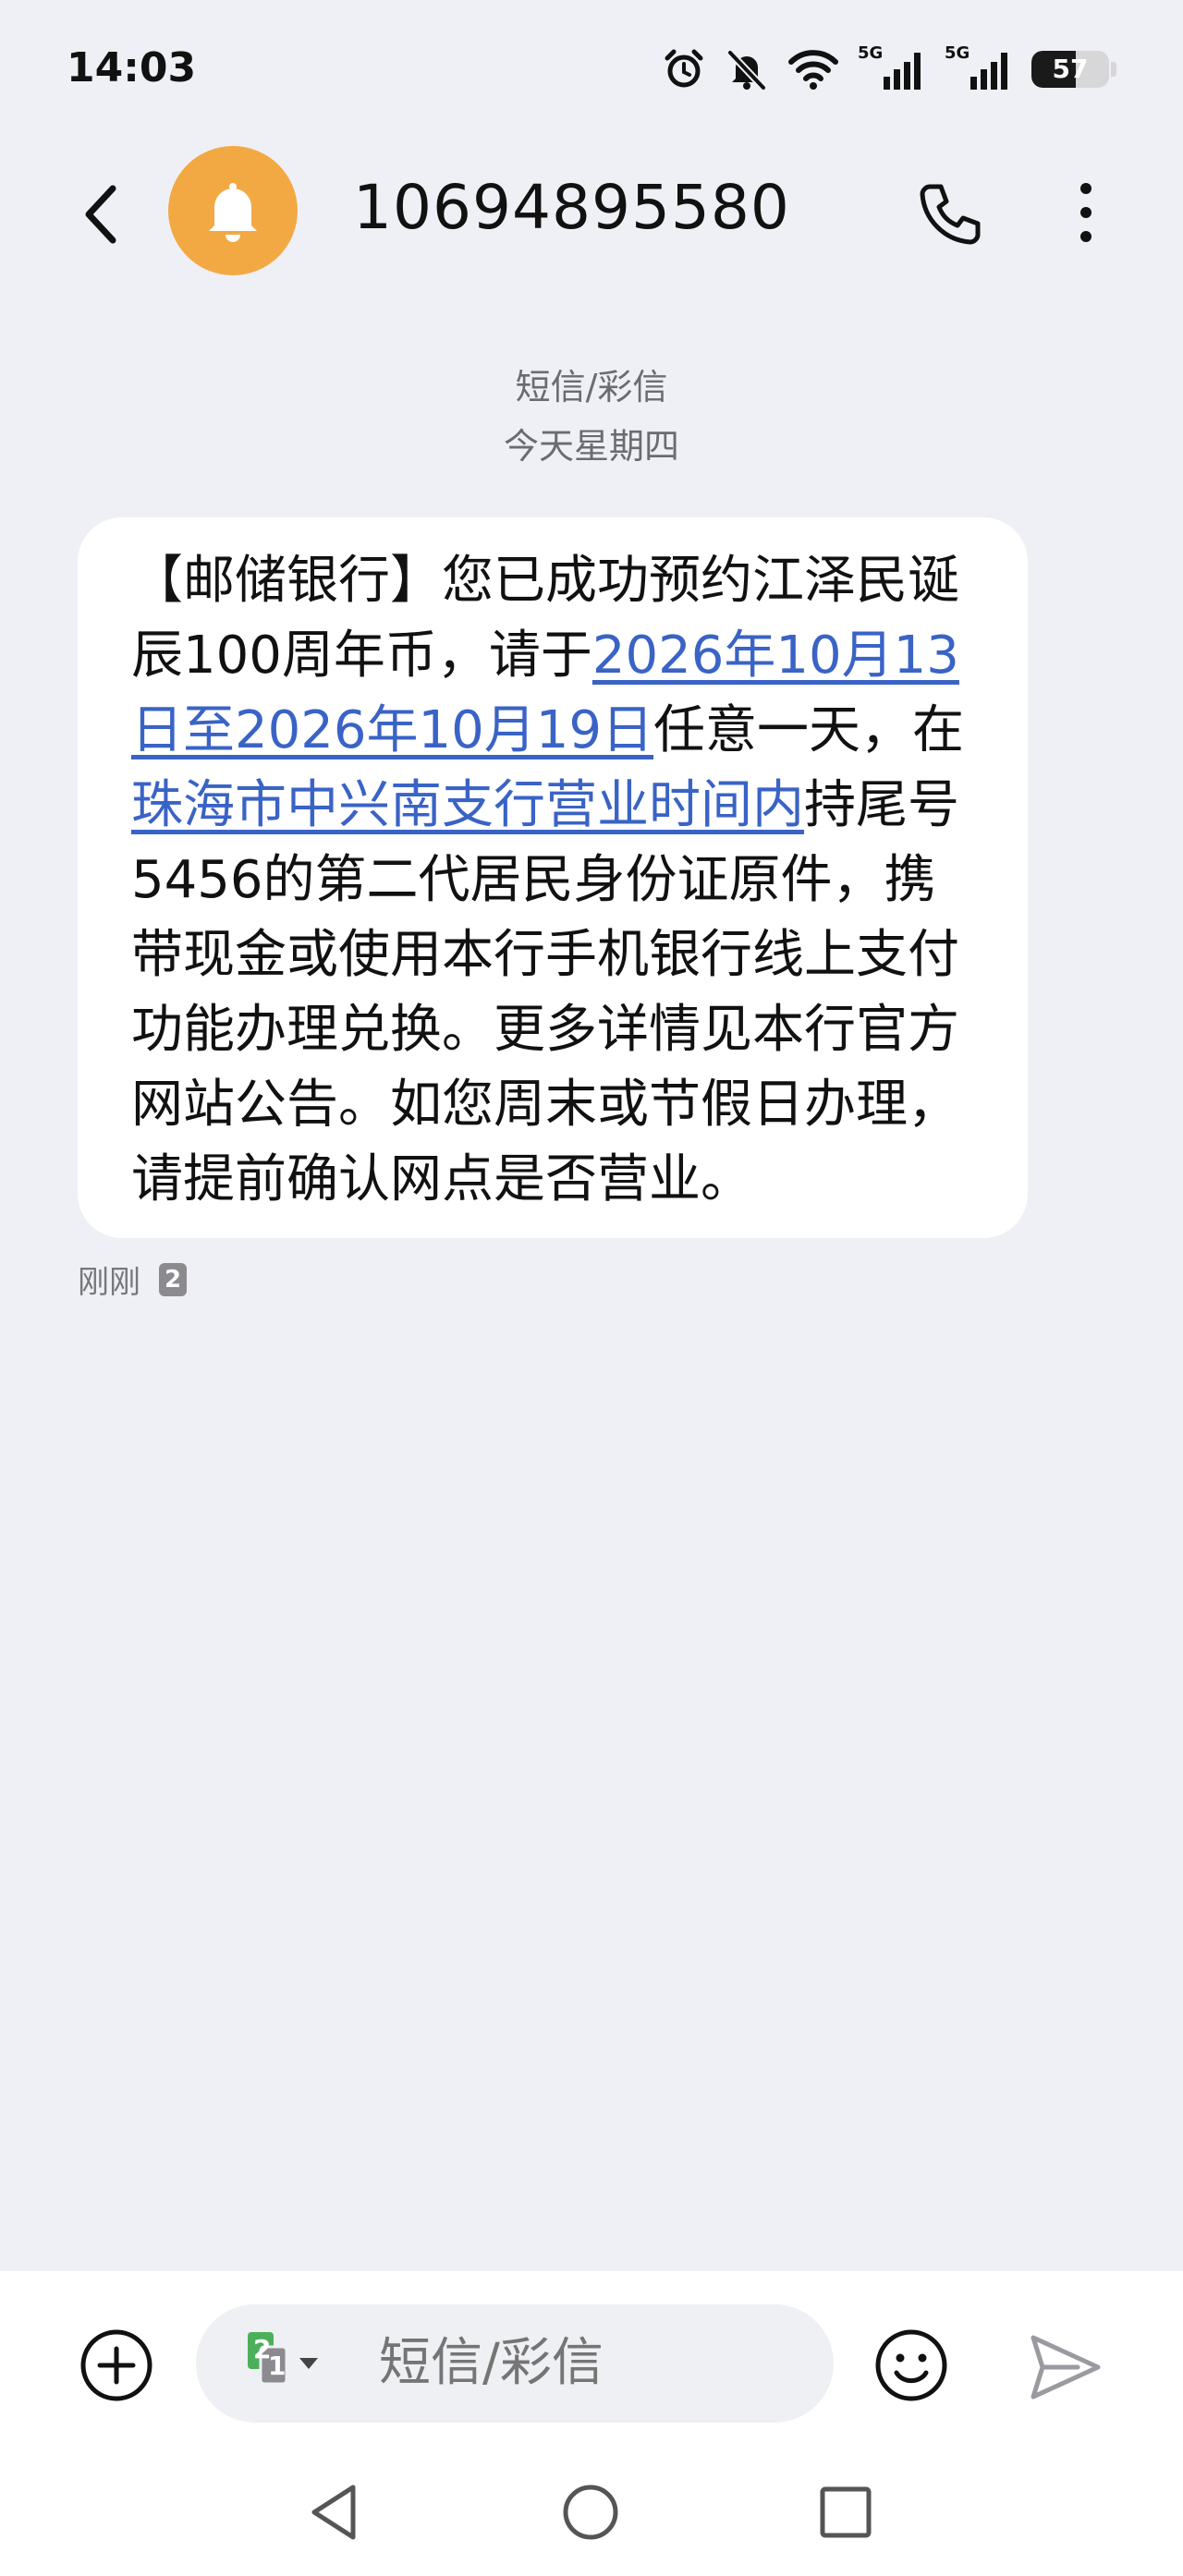 The image size is (1183, 2576). I want to click on status-icons: 5G 5G 57, so click(889, 67).